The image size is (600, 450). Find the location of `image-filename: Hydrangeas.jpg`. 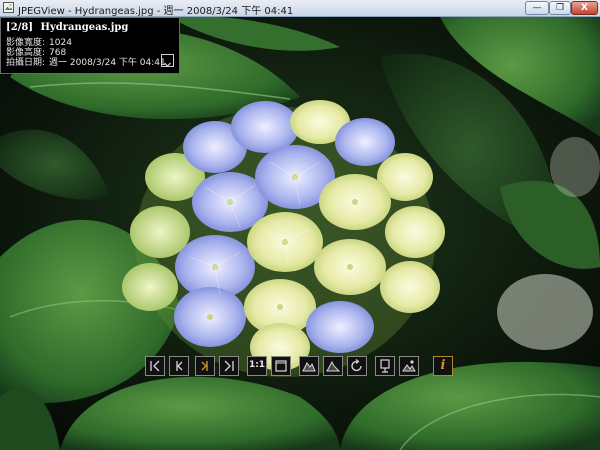

image-filename: Hydrangeas.jpg is located at coordinates (84, 27).